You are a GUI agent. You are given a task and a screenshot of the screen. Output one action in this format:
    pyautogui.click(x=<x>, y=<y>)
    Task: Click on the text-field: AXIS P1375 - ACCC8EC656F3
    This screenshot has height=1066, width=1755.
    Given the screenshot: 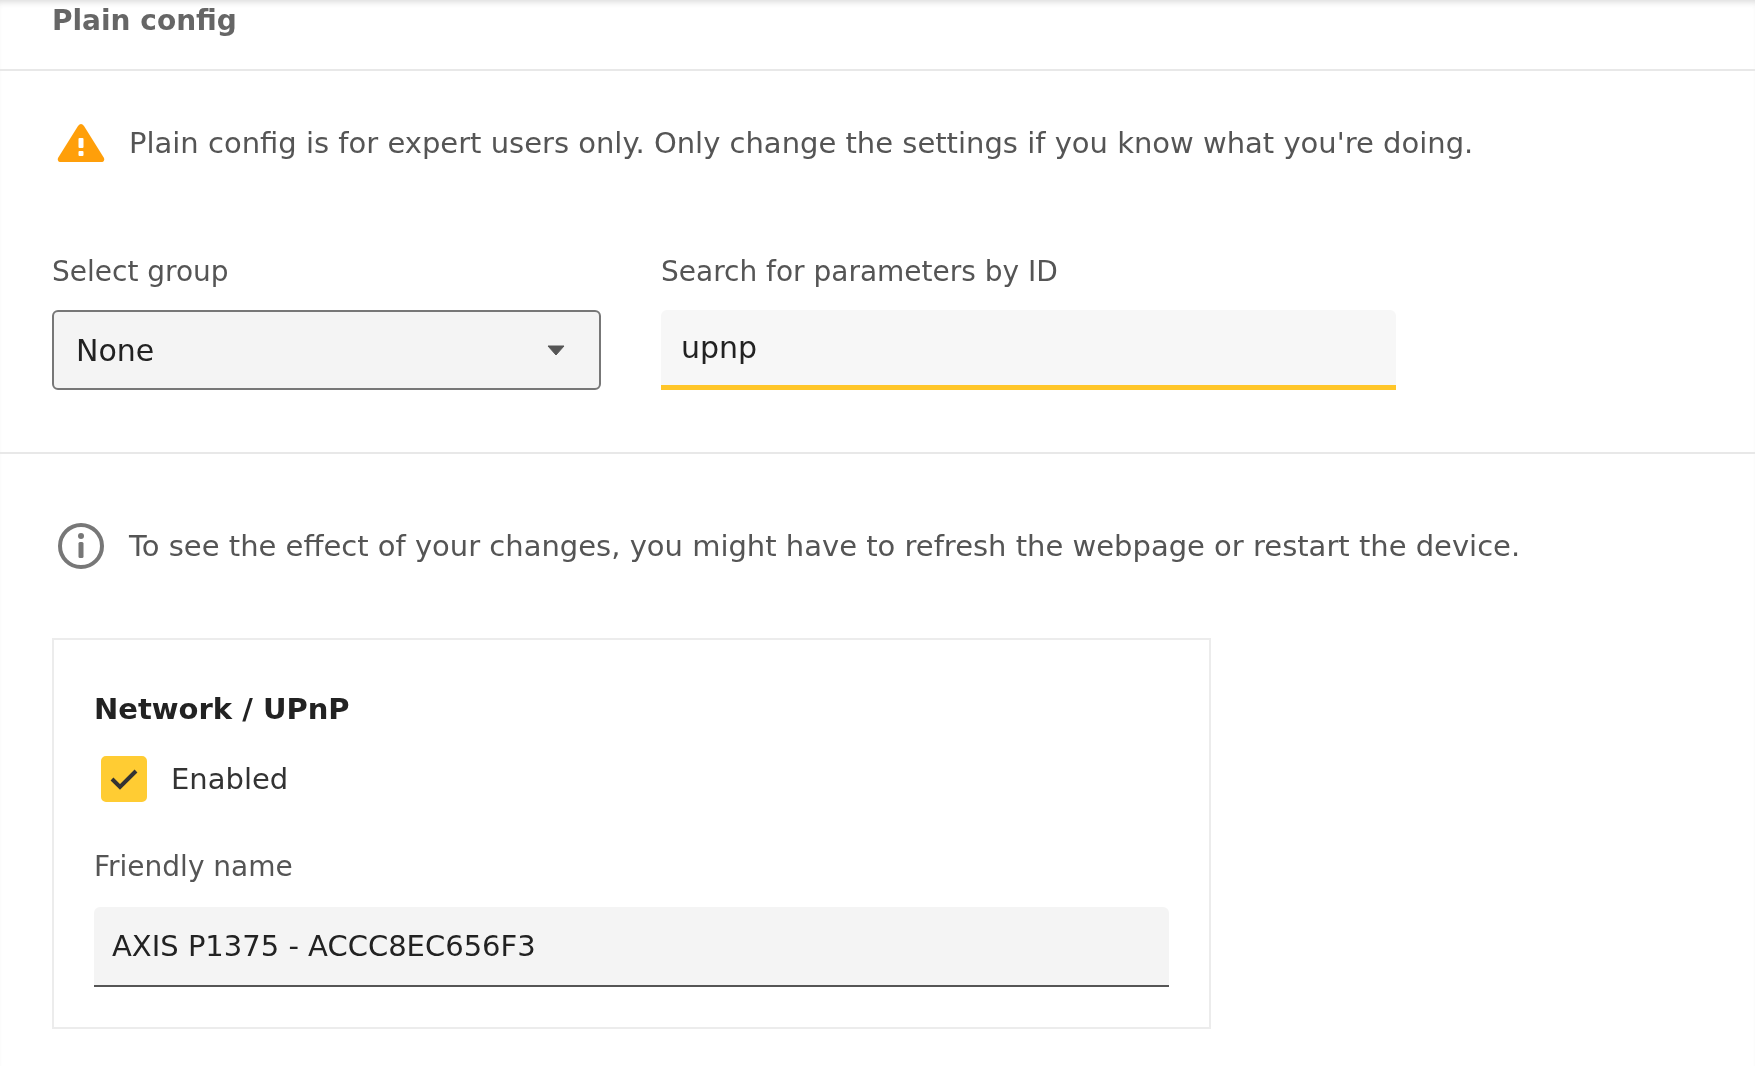 What is the action you would take?
    pyautogui.click(x=631, y=947)
    